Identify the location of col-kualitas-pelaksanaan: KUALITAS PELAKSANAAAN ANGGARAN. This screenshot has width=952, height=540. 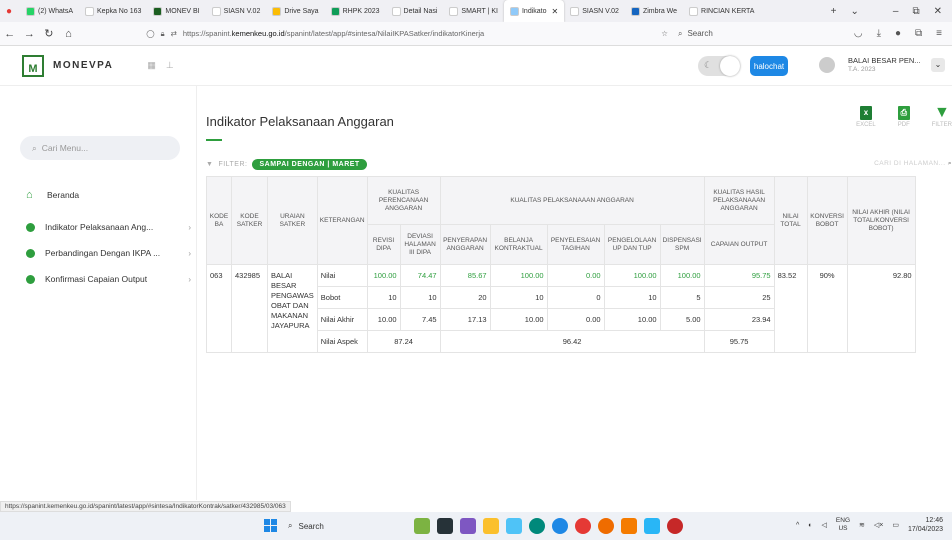
(572, 200).